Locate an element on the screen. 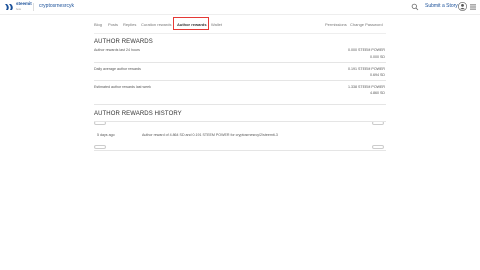 Image resolution: width=480 pixels, height=270 pixels. reward-row-value: 0.694 SD is located at coordinates (377, 75).